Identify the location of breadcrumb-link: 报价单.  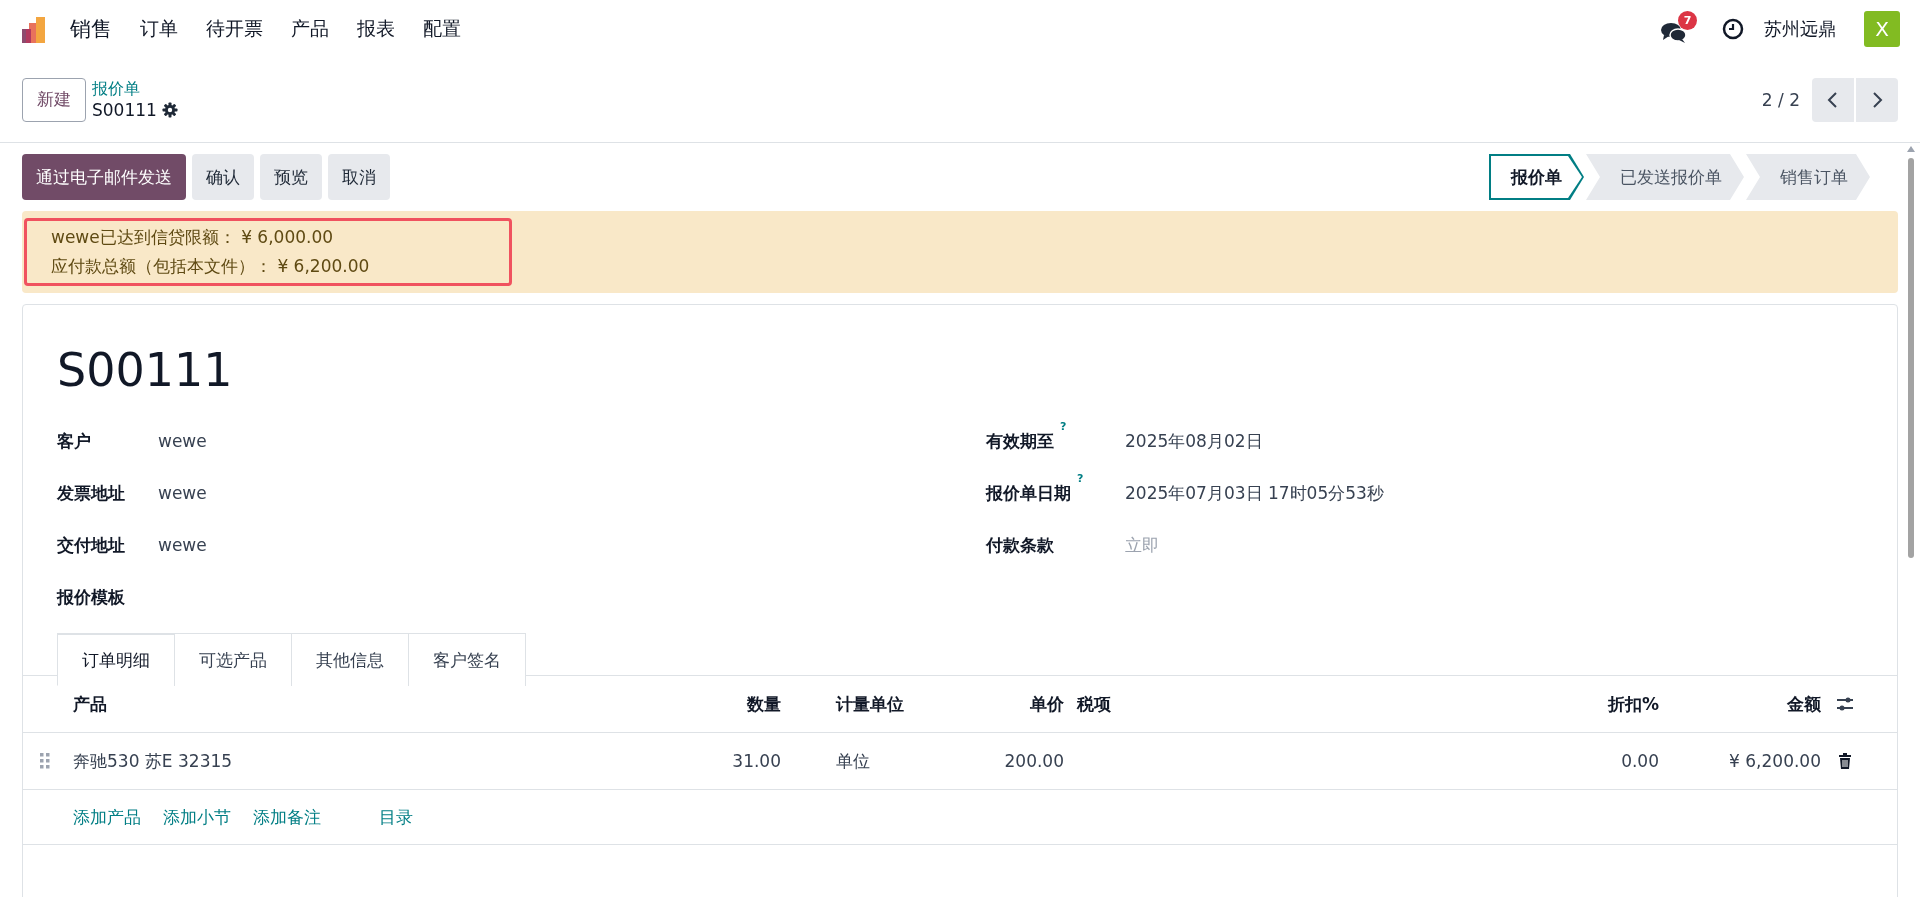
(135, 89).